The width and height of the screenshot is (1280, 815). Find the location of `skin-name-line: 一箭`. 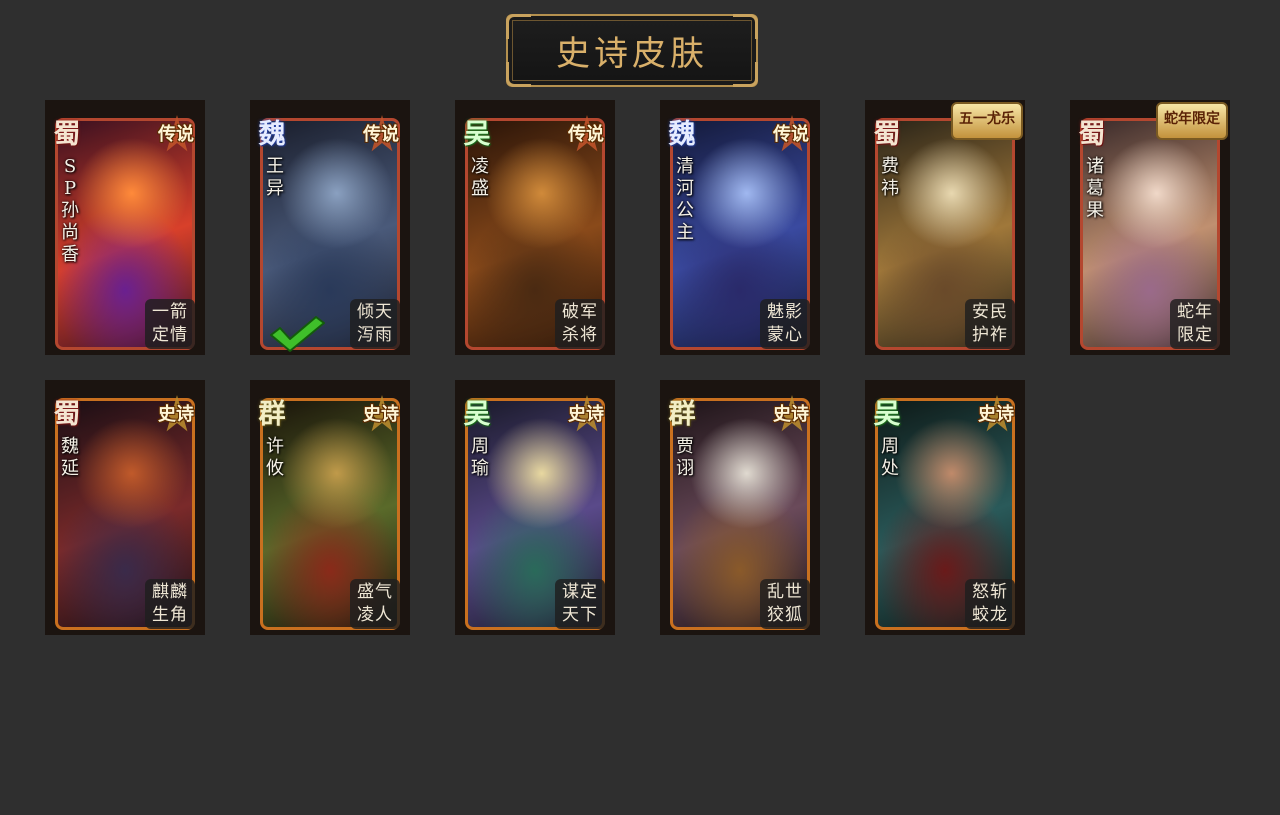

skin-name-line: 一箭 is located at coordinates (170, 312).